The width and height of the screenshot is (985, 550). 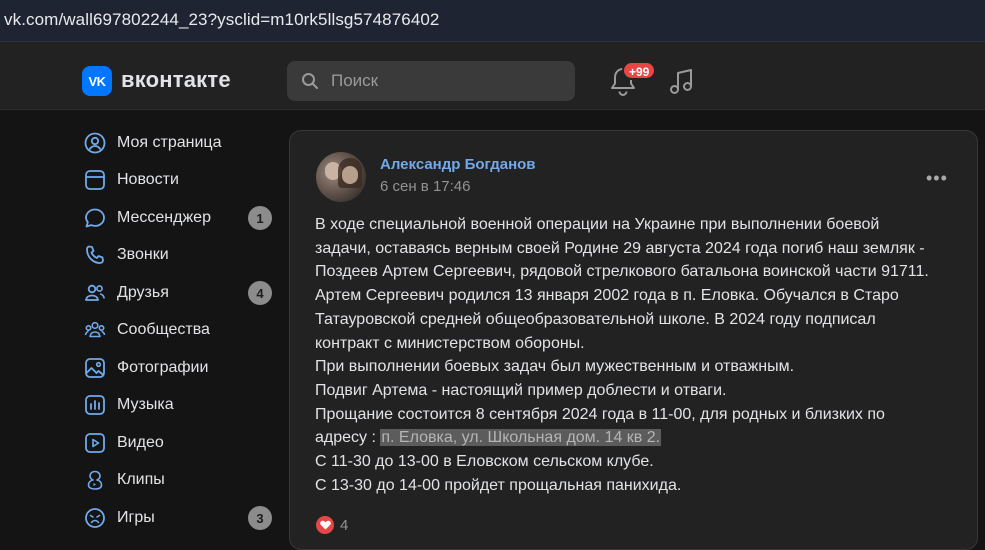 What do you see at coordinates (341, 177) in the screenshot?
I see `author-avatar` at bounding box center [341, 177].